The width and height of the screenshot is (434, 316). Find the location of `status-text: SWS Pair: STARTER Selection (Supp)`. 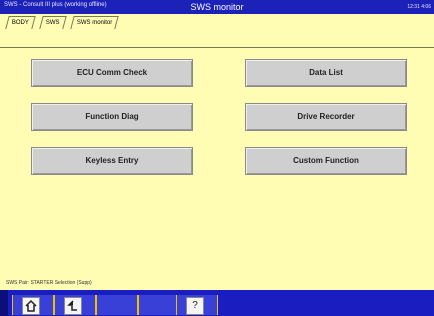

status-text: SWS Pair: STARTER Selection (Supp) is located at coordinates (49, 283).